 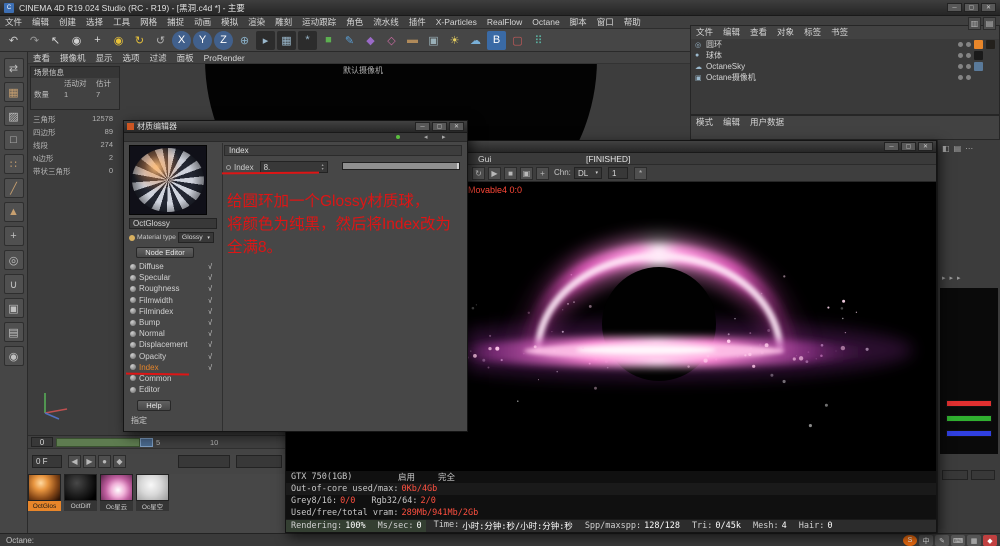 What do you see at coordinates (13, 140) in the screenshot?
I see `workplane-icon: □` at bounding box center [13, 140].